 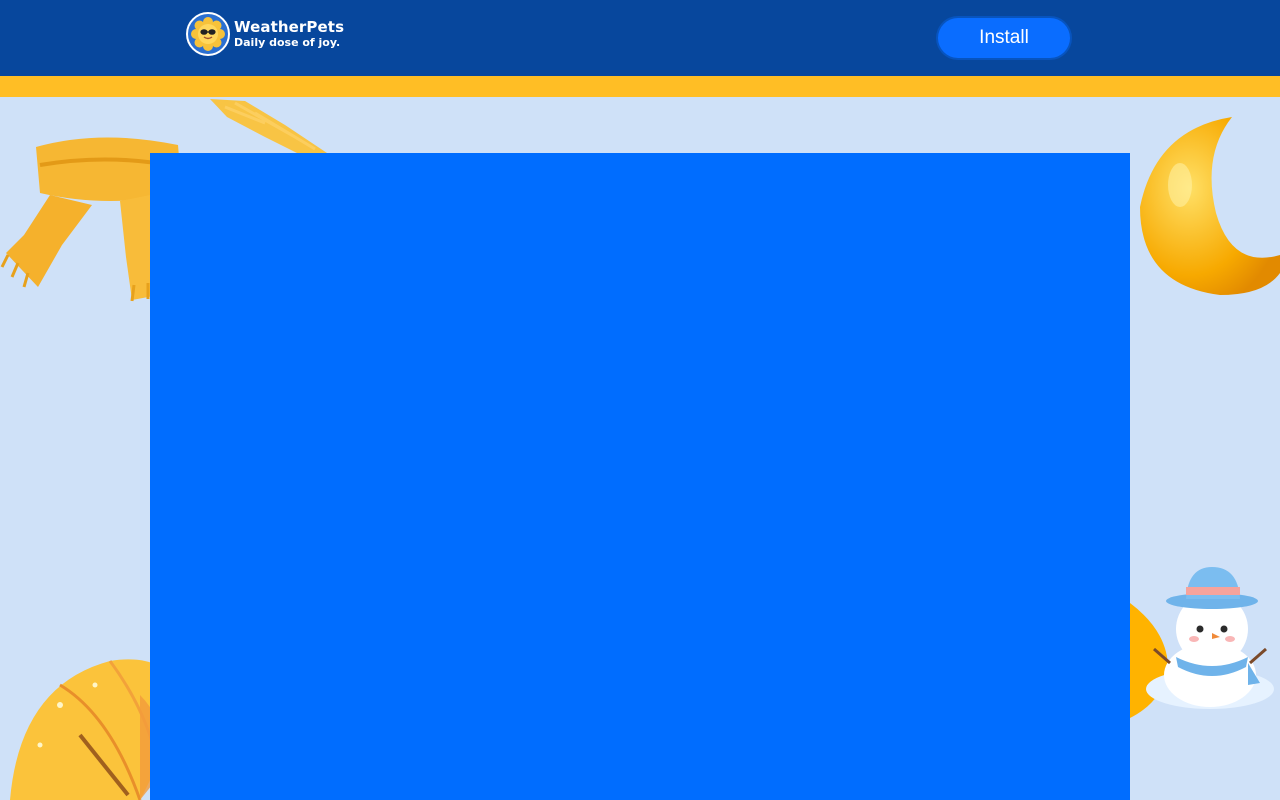 What do you see at coordinates (640, 38) in the screenshot?
I see `top-bar: WeatherPets Daily dose of joy. Install` at bounding box center [640, 38].